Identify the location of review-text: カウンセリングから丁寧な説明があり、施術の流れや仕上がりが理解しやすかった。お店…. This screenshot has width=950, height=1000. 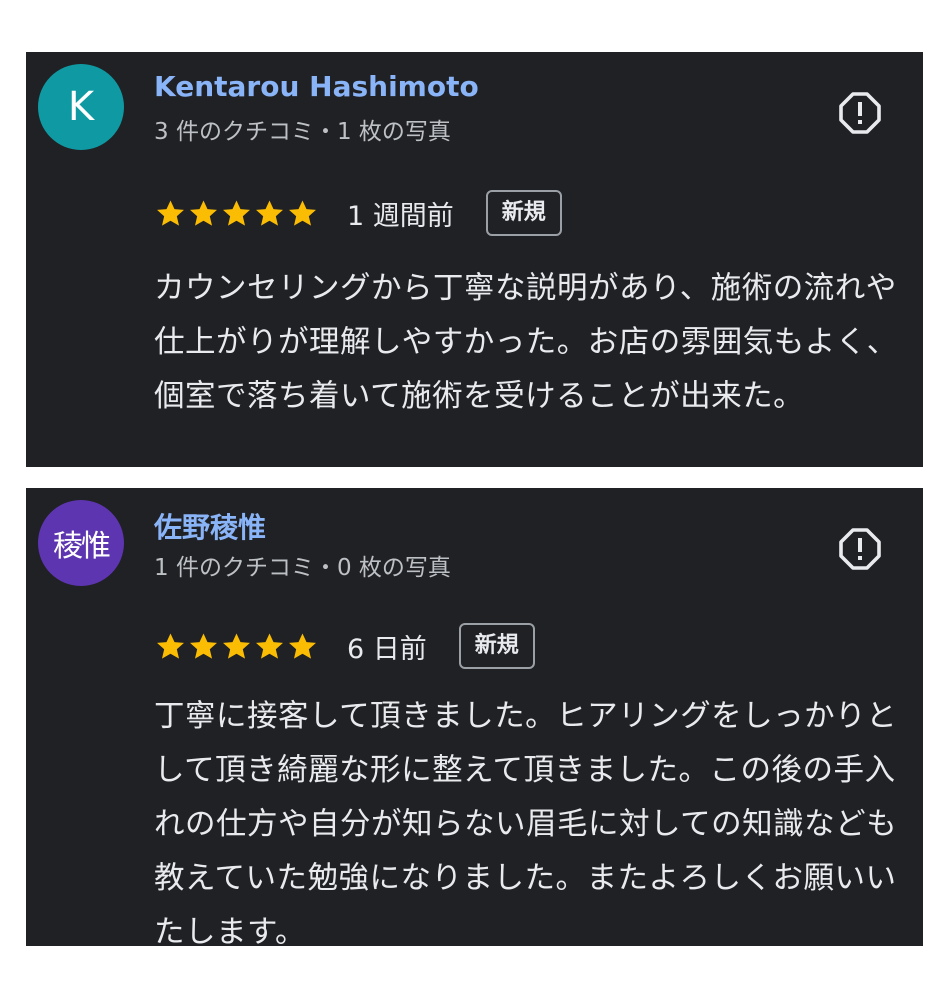
(526, 342).